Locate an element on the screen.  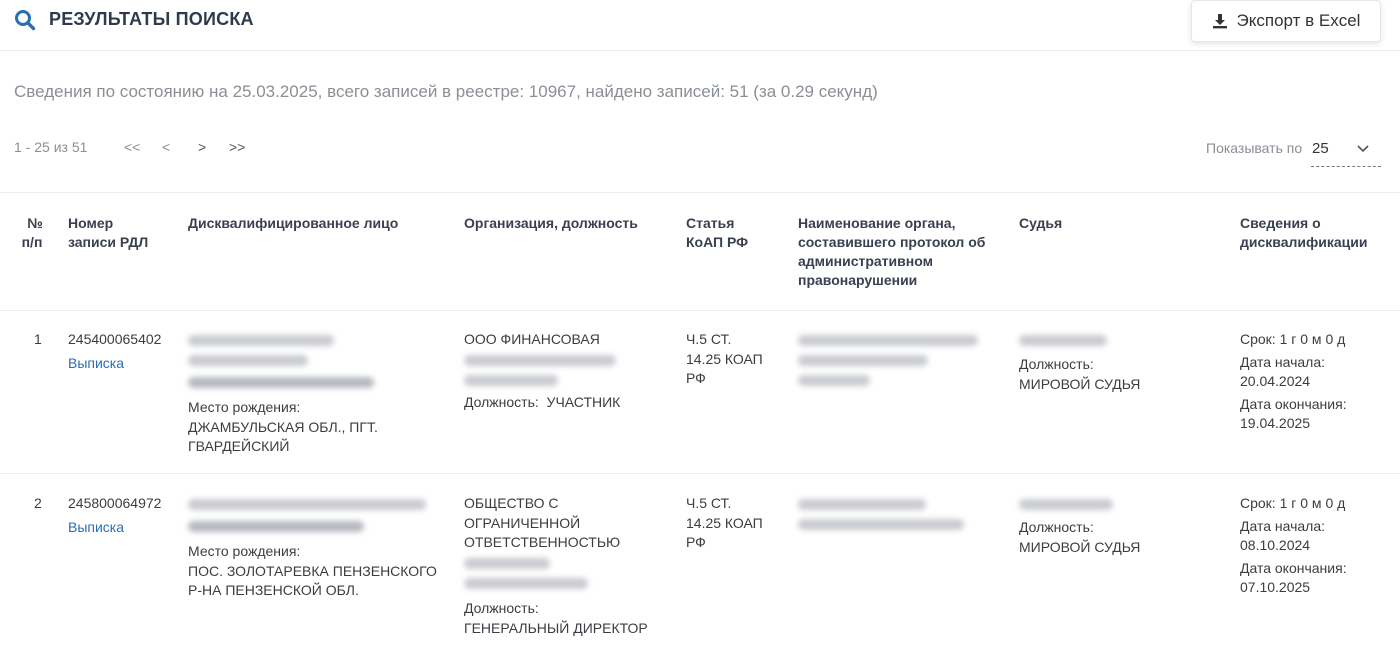
cell-org-position: Должность: УЧАСТНИК is located at coordinates (542, 403).